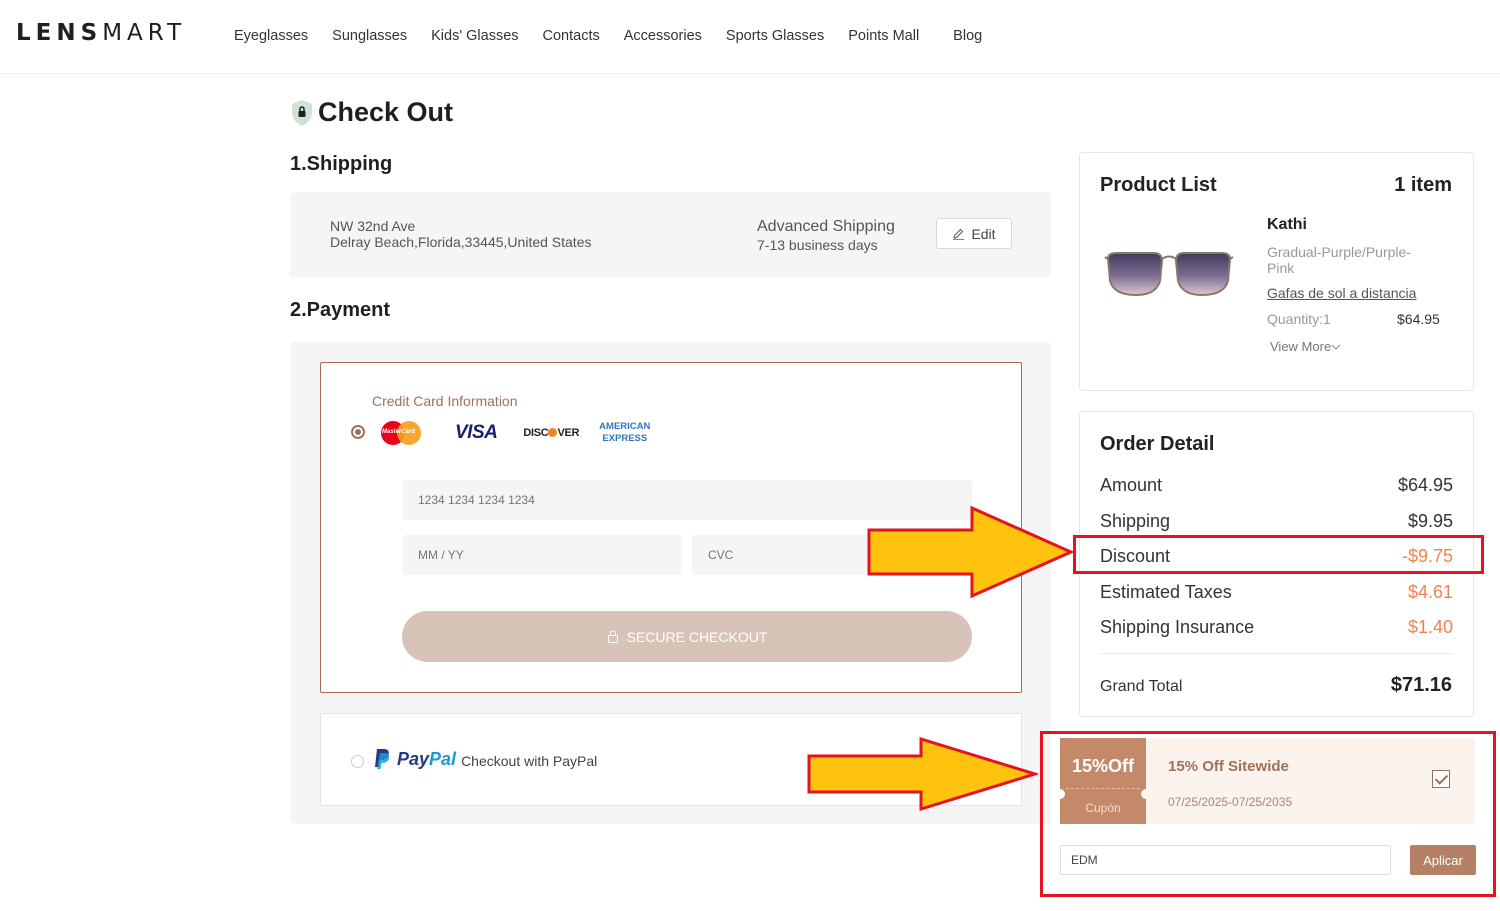  I want to click on amount-row: Amount $64.95, so click(1276, 485).